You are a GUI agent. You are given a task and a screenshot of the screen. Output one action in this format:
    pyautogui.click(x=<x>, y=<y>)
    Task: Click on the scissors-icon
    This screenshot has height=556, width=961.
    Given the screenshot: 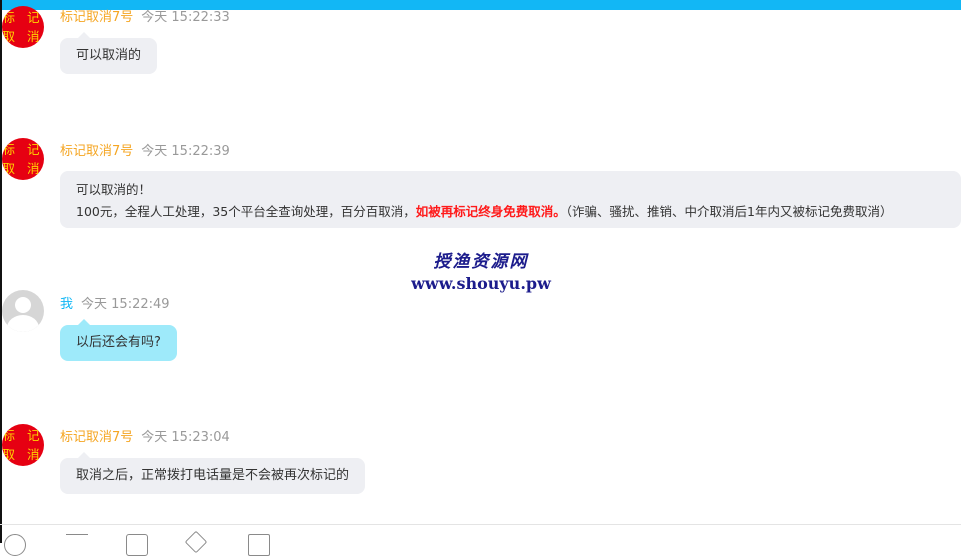 What is the action you would take?
    pyautogui.click(x=196, y=542)
    